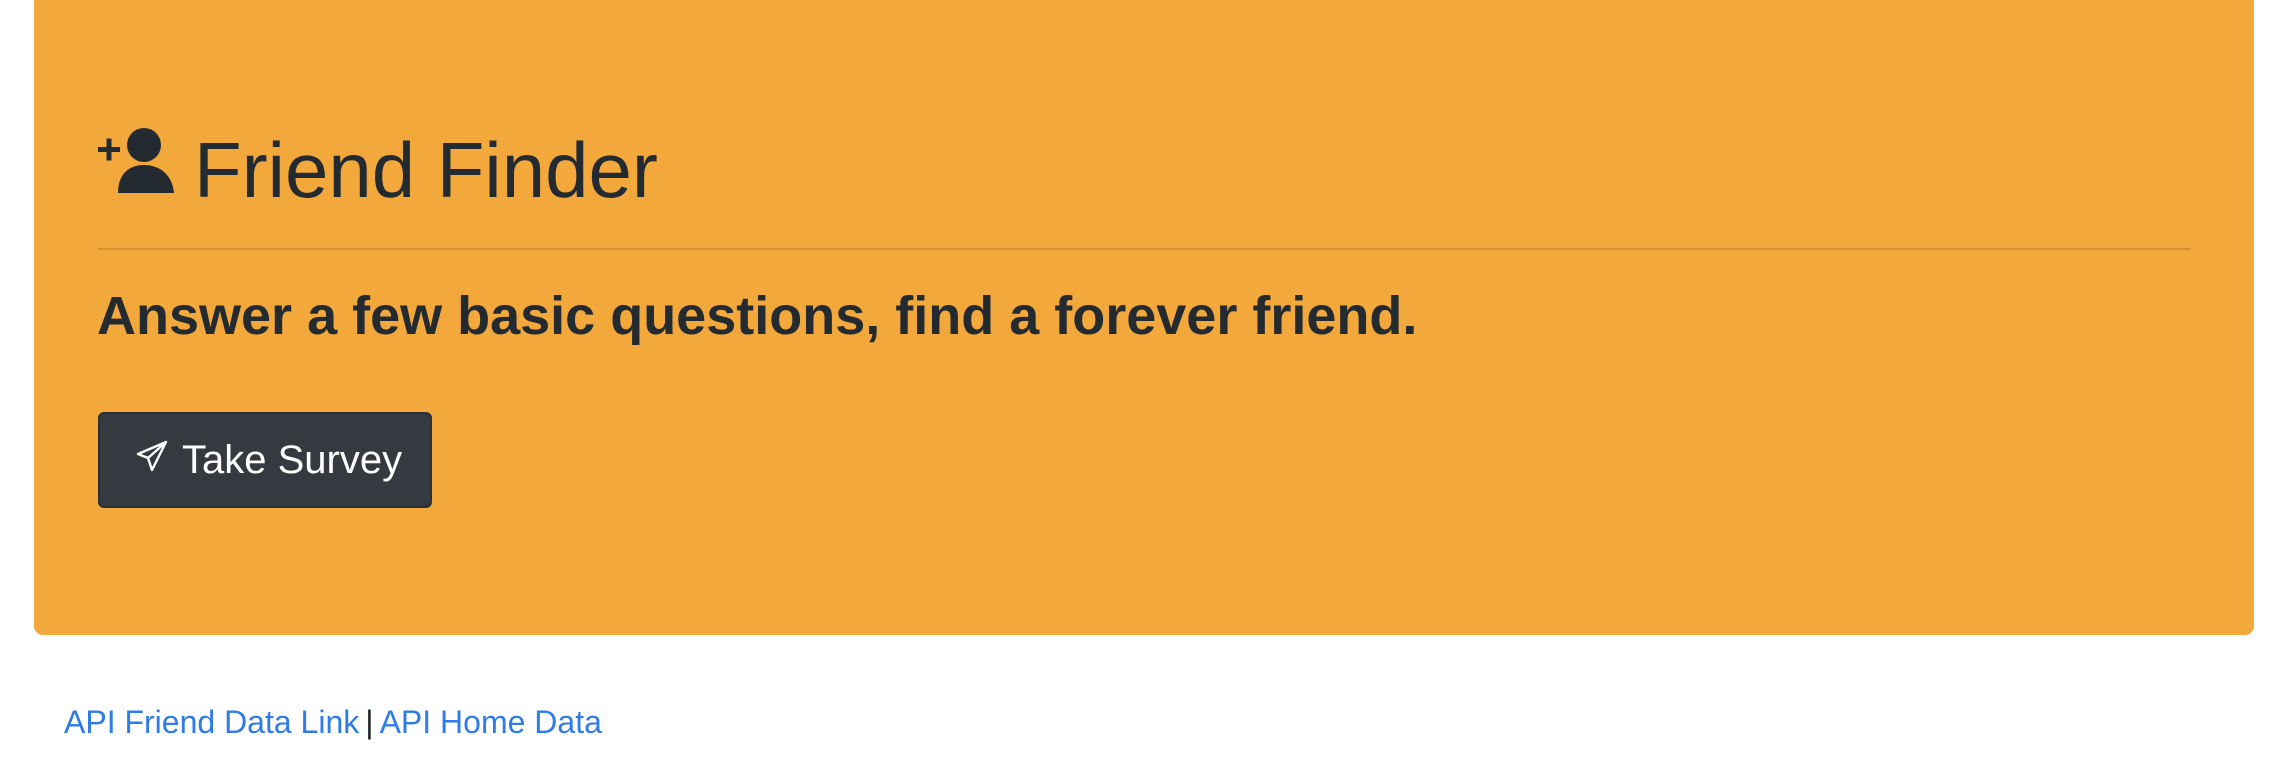  I want to click on footer-links: API Friend Data Link | API Home Data, so click(333, 722).